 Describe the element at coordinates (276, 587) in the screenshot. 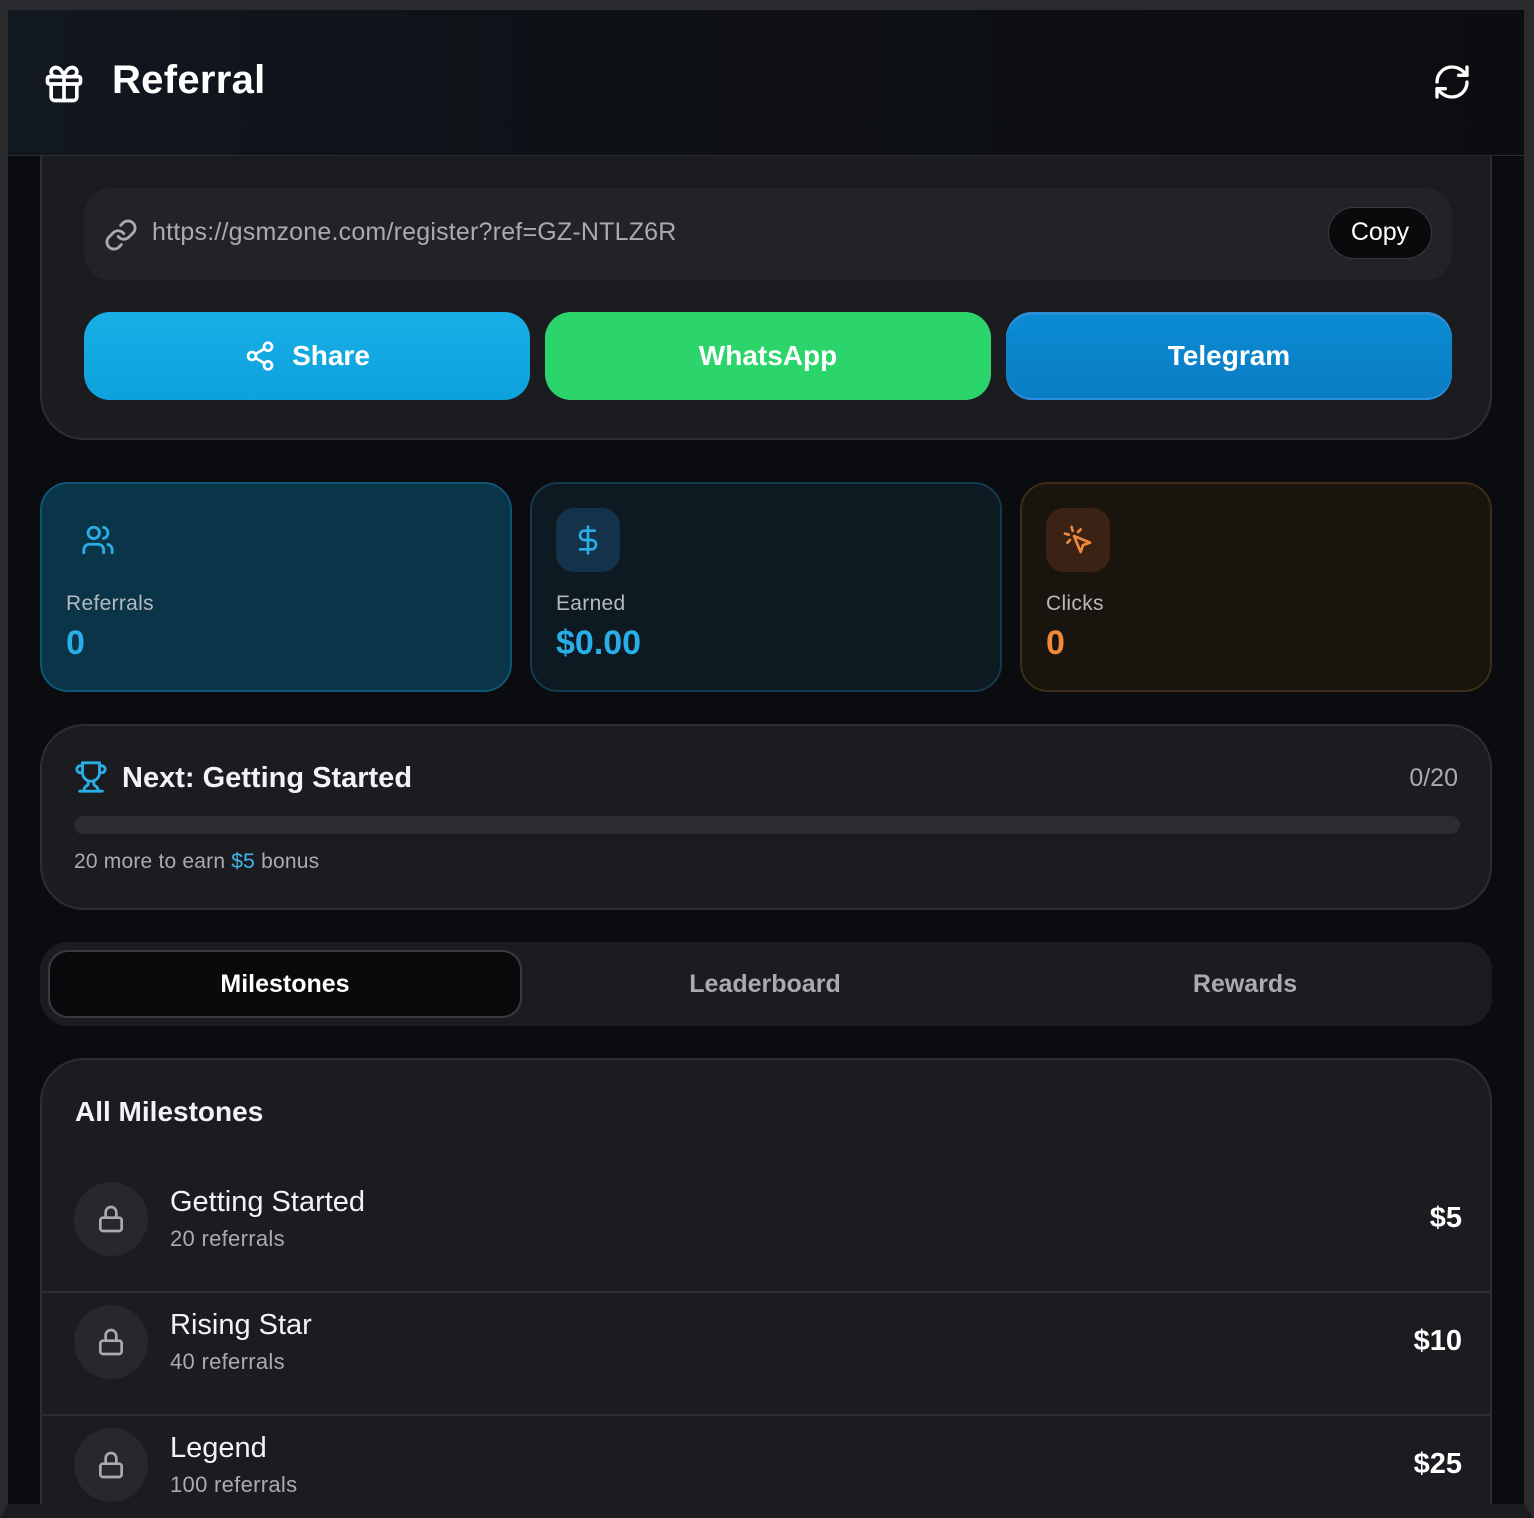

I see `stat-card-referrals: Referrals 0` at that location.